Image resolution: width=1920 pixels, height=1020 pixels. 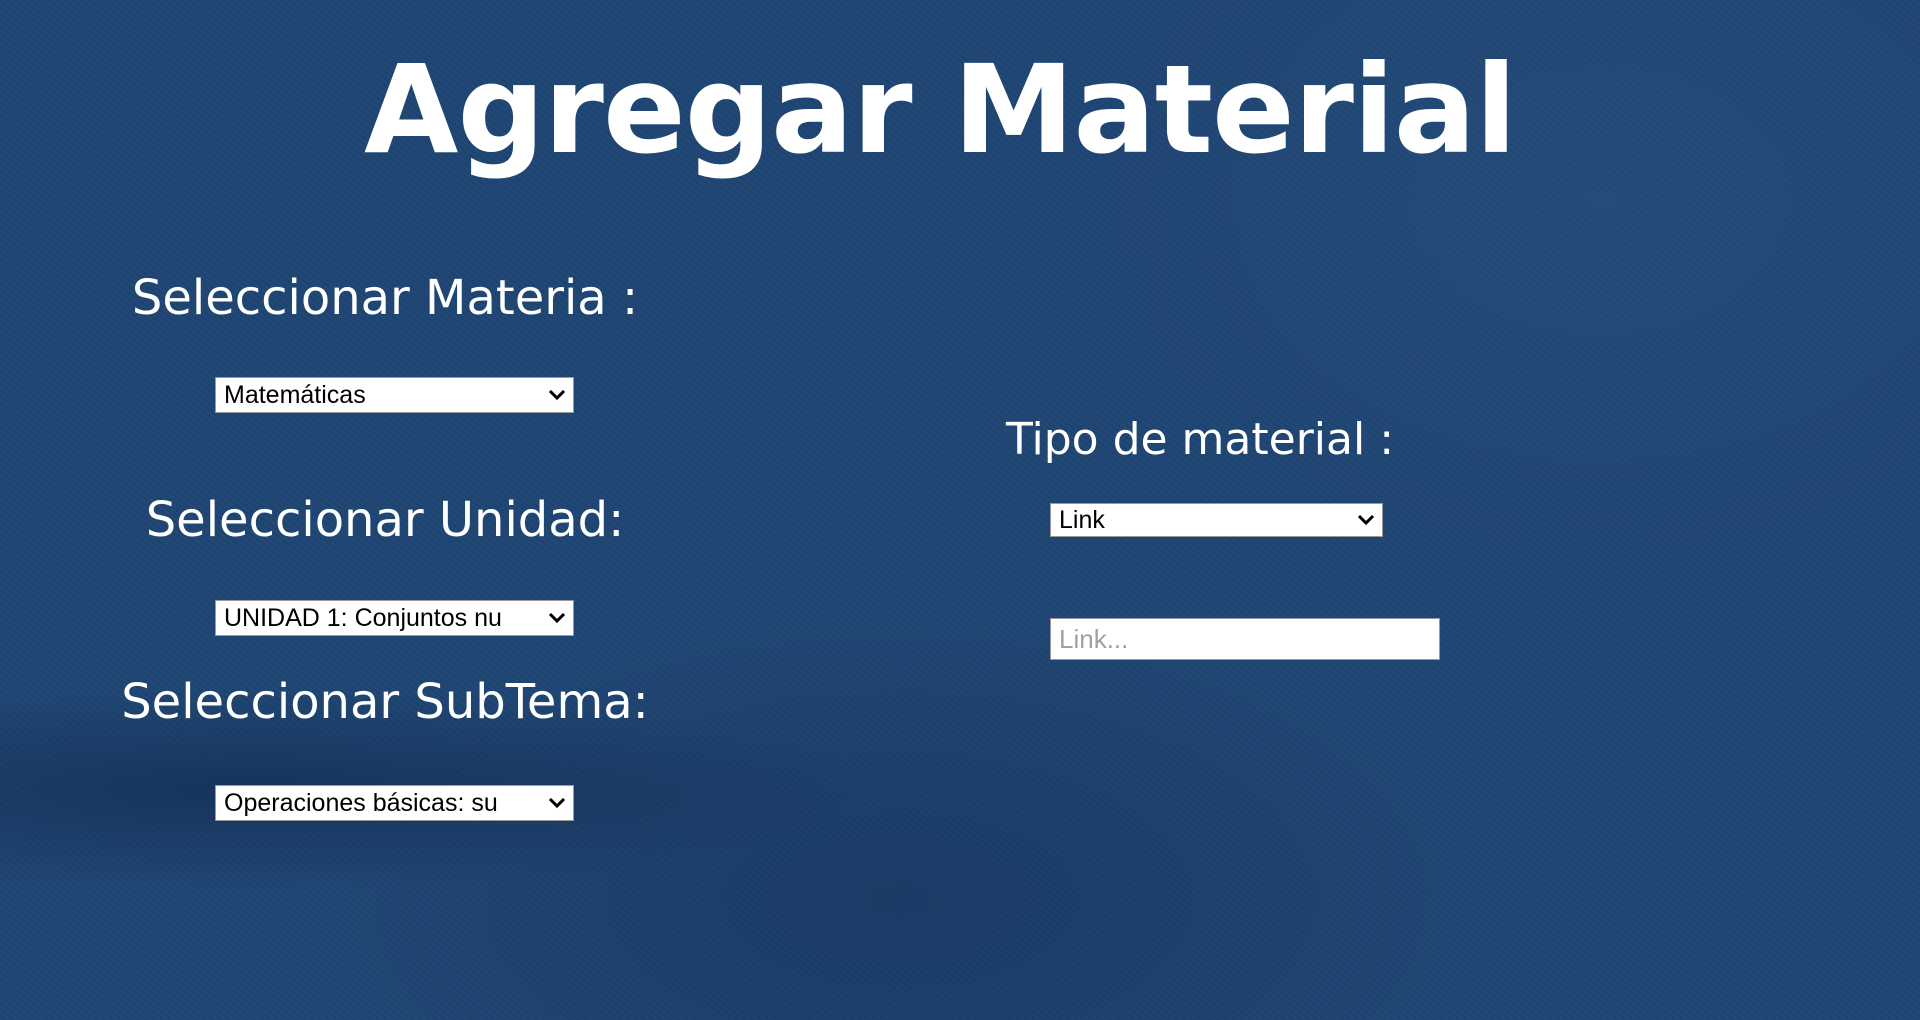 I want to click on unidad-select-value: UNIDAD 1: Conjuntos nu, so click(x=363, y=617).